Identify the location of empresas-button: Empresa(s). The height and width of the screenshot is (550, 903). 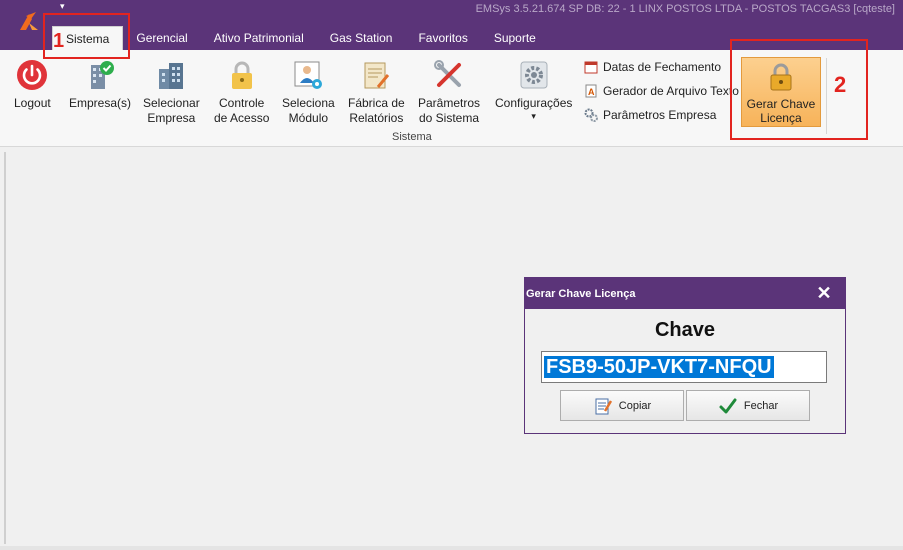
(100, 84).